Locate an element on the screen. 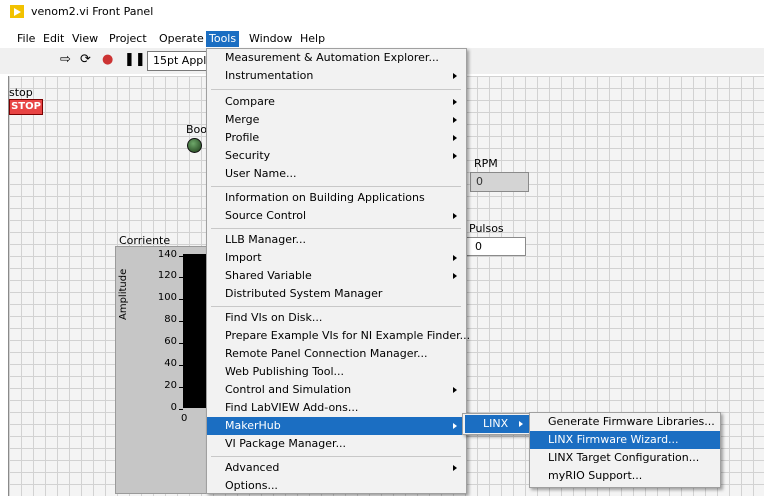 Image resolution: width=764 pixels, height=496 pixels. rpm-label: RPM is located at coordinates (486, 163).